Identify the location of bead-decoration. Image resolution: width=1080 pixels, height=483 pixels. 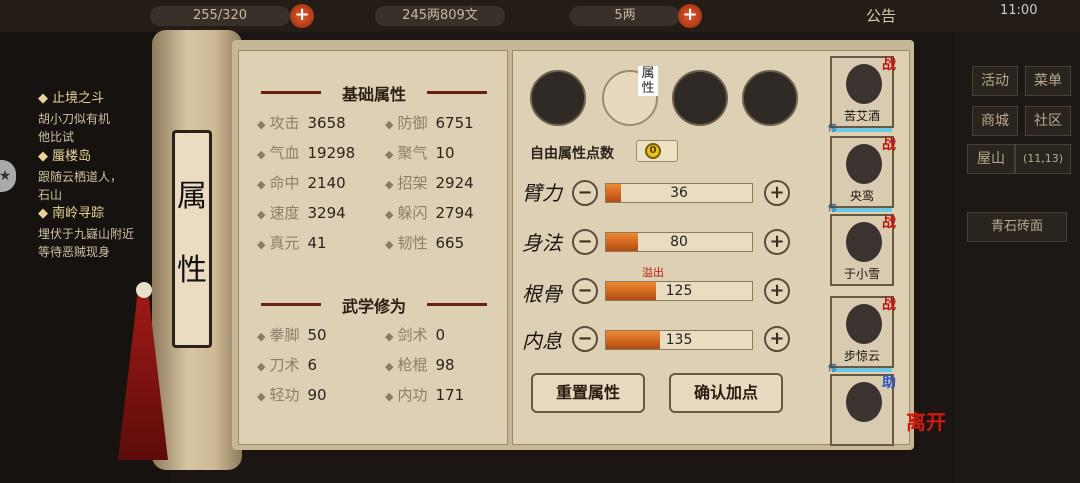
(144, 290).